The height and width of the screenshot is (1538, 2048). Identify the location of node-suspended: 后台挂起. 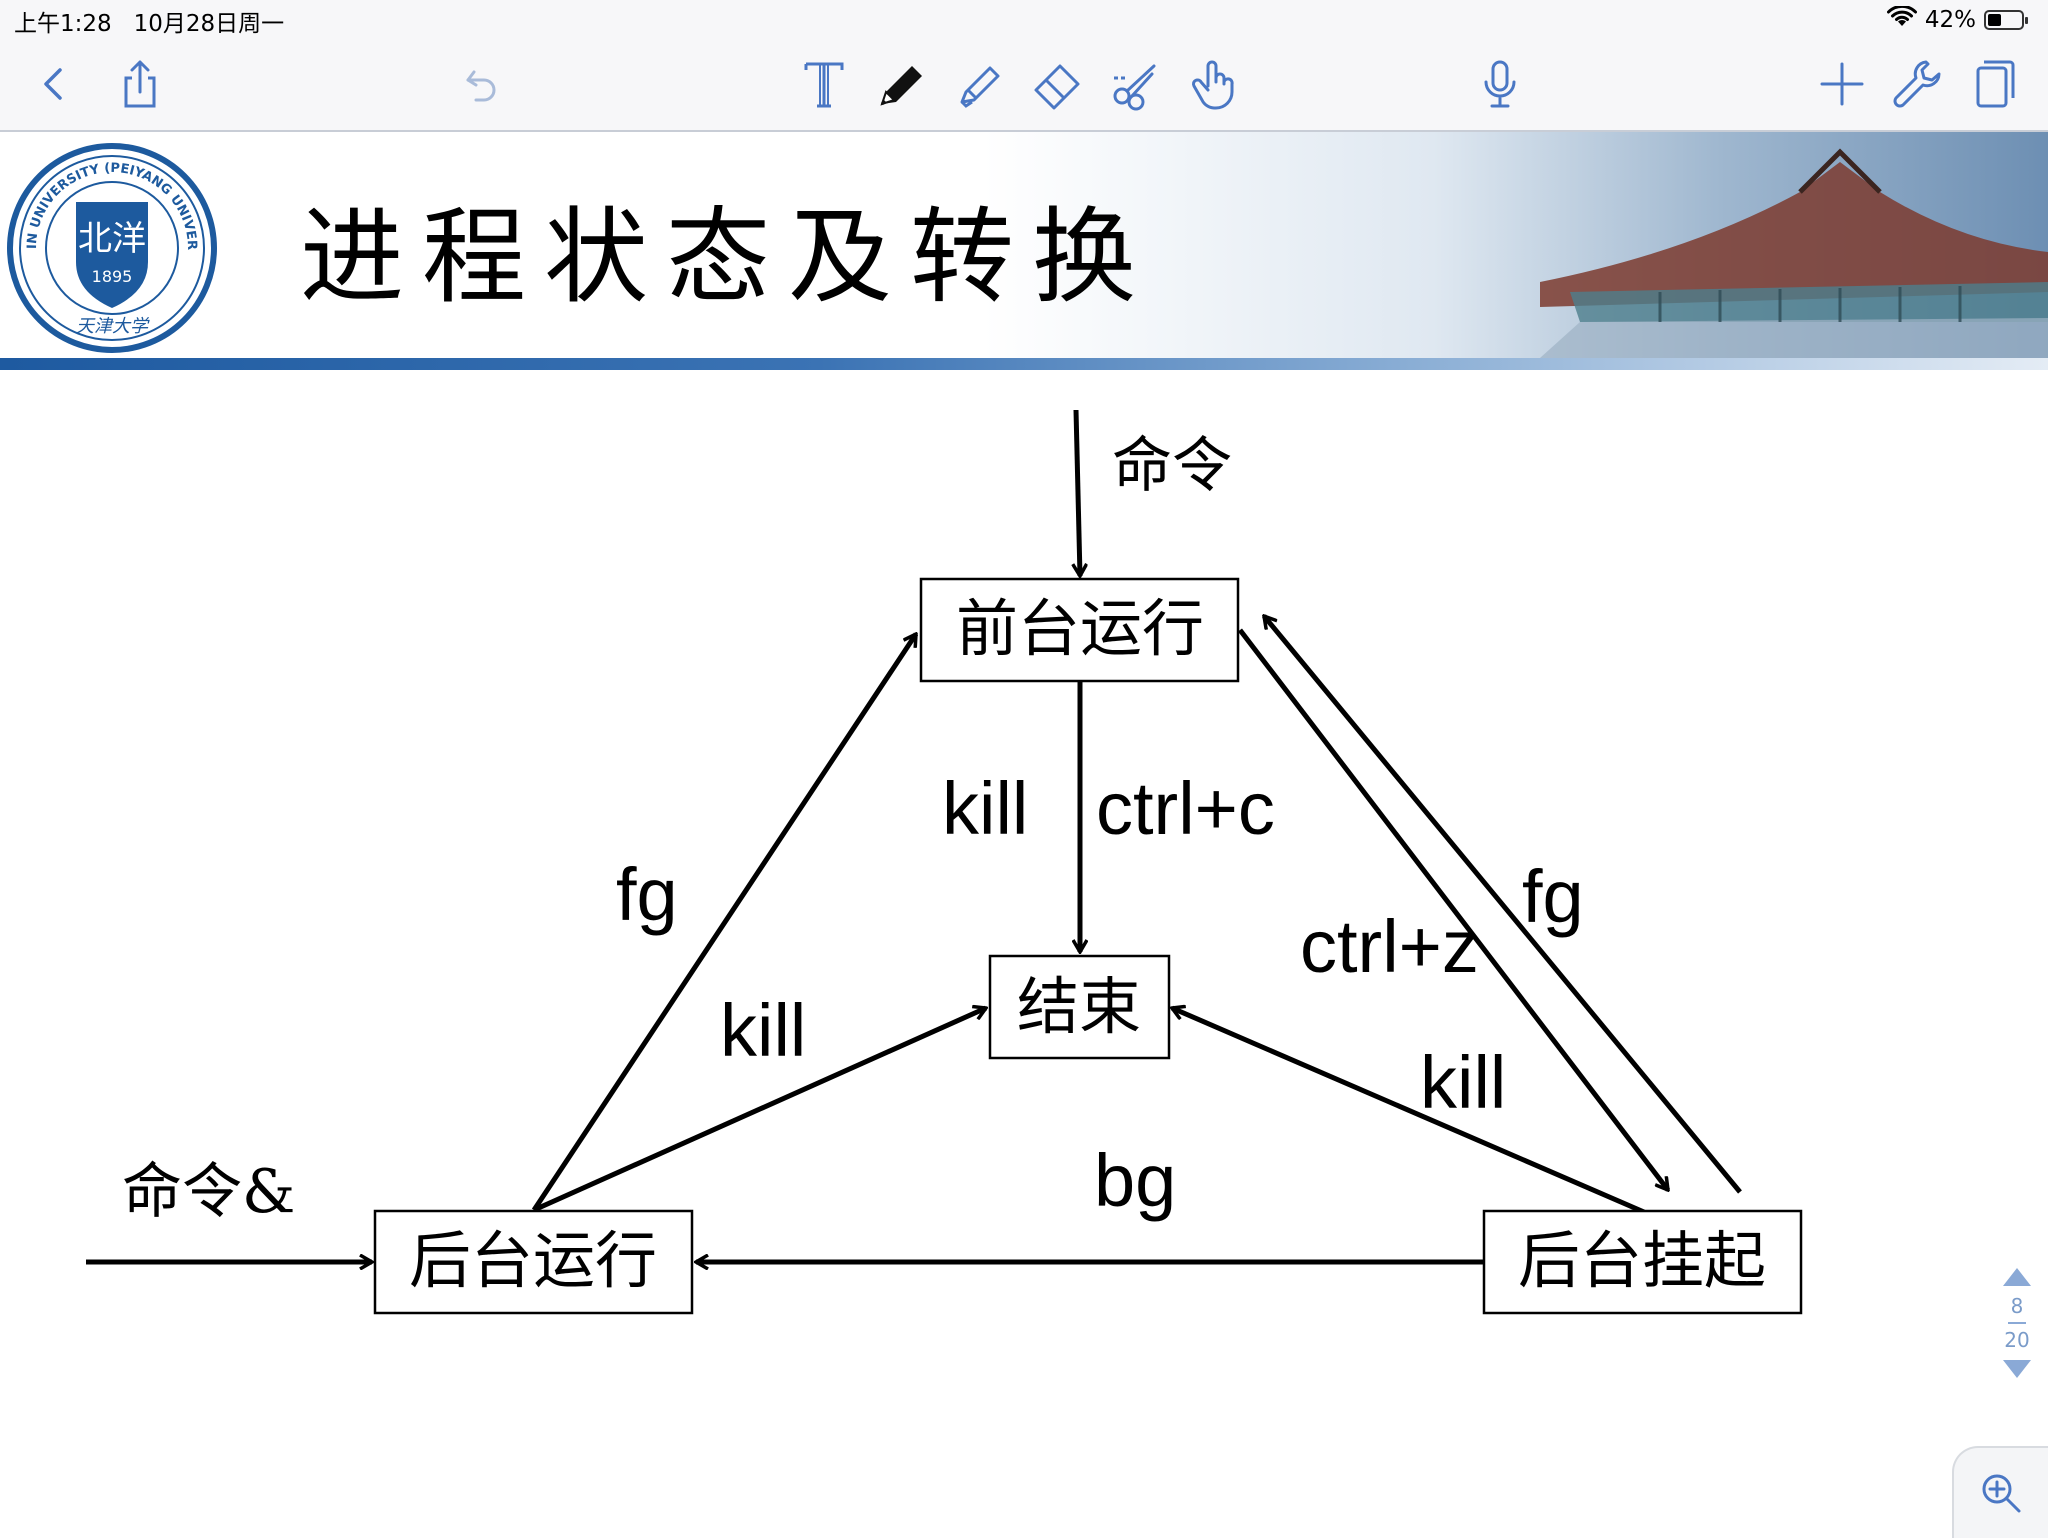
(1642, 1262).